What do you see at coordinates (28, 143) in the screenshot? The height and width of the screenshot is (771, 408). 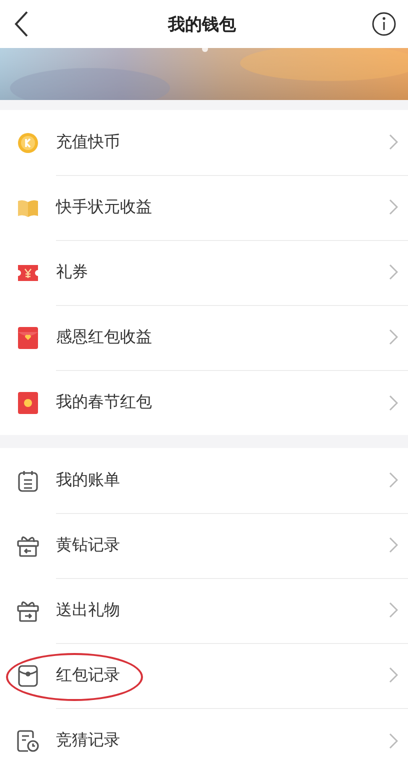 I see `coin-icon` at bounding box center [28, 143].